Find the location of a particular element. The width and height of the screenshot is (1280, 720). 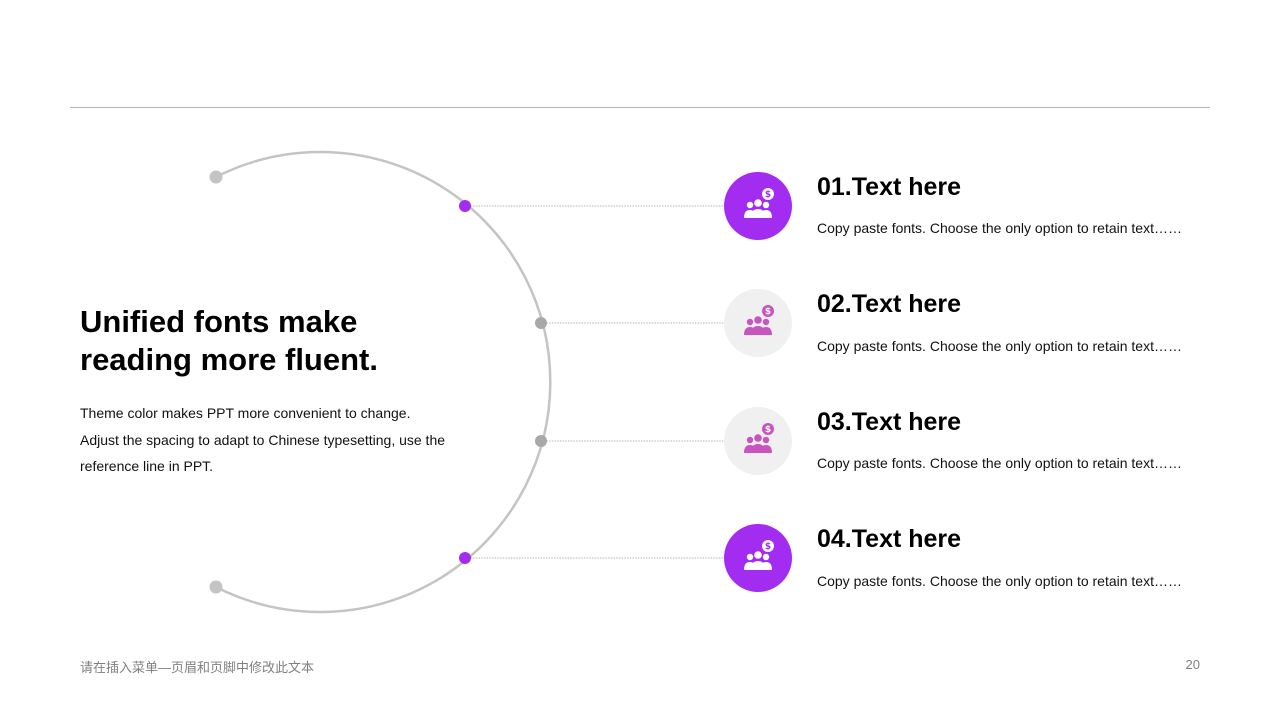

arc-end-dot-bottom is located at coordinates (216, 587).